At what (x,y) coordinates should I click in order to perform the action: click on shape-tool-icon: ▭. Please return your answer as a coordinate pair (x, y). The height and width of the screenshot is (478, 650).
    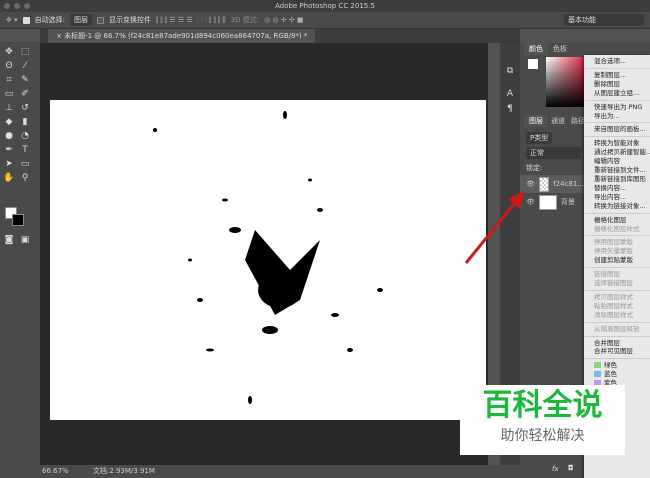
    Looking at the image, I should click on (25, 164).